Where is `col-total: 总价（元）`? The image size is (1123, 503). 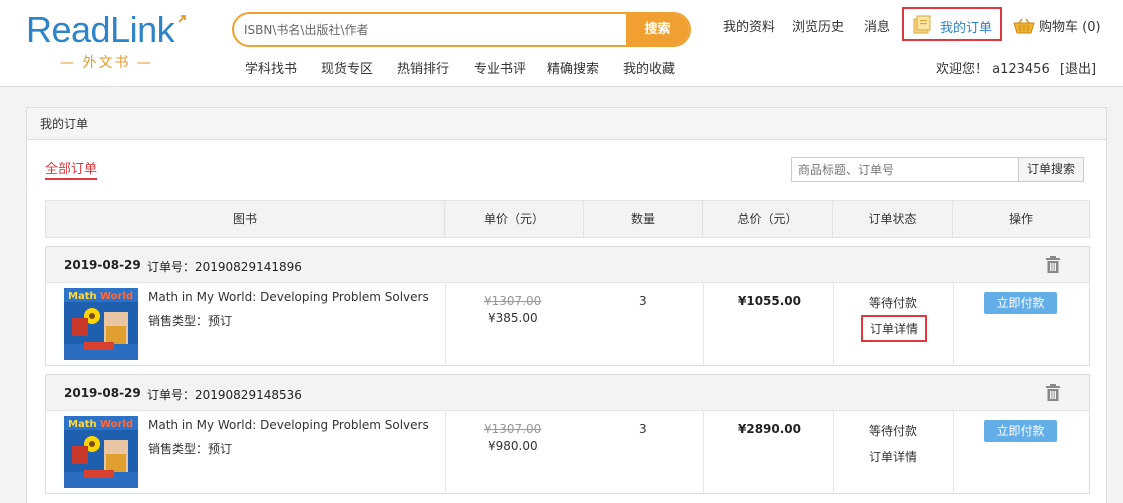 col-total: 总价（元） is located at coordinates (768, 219).